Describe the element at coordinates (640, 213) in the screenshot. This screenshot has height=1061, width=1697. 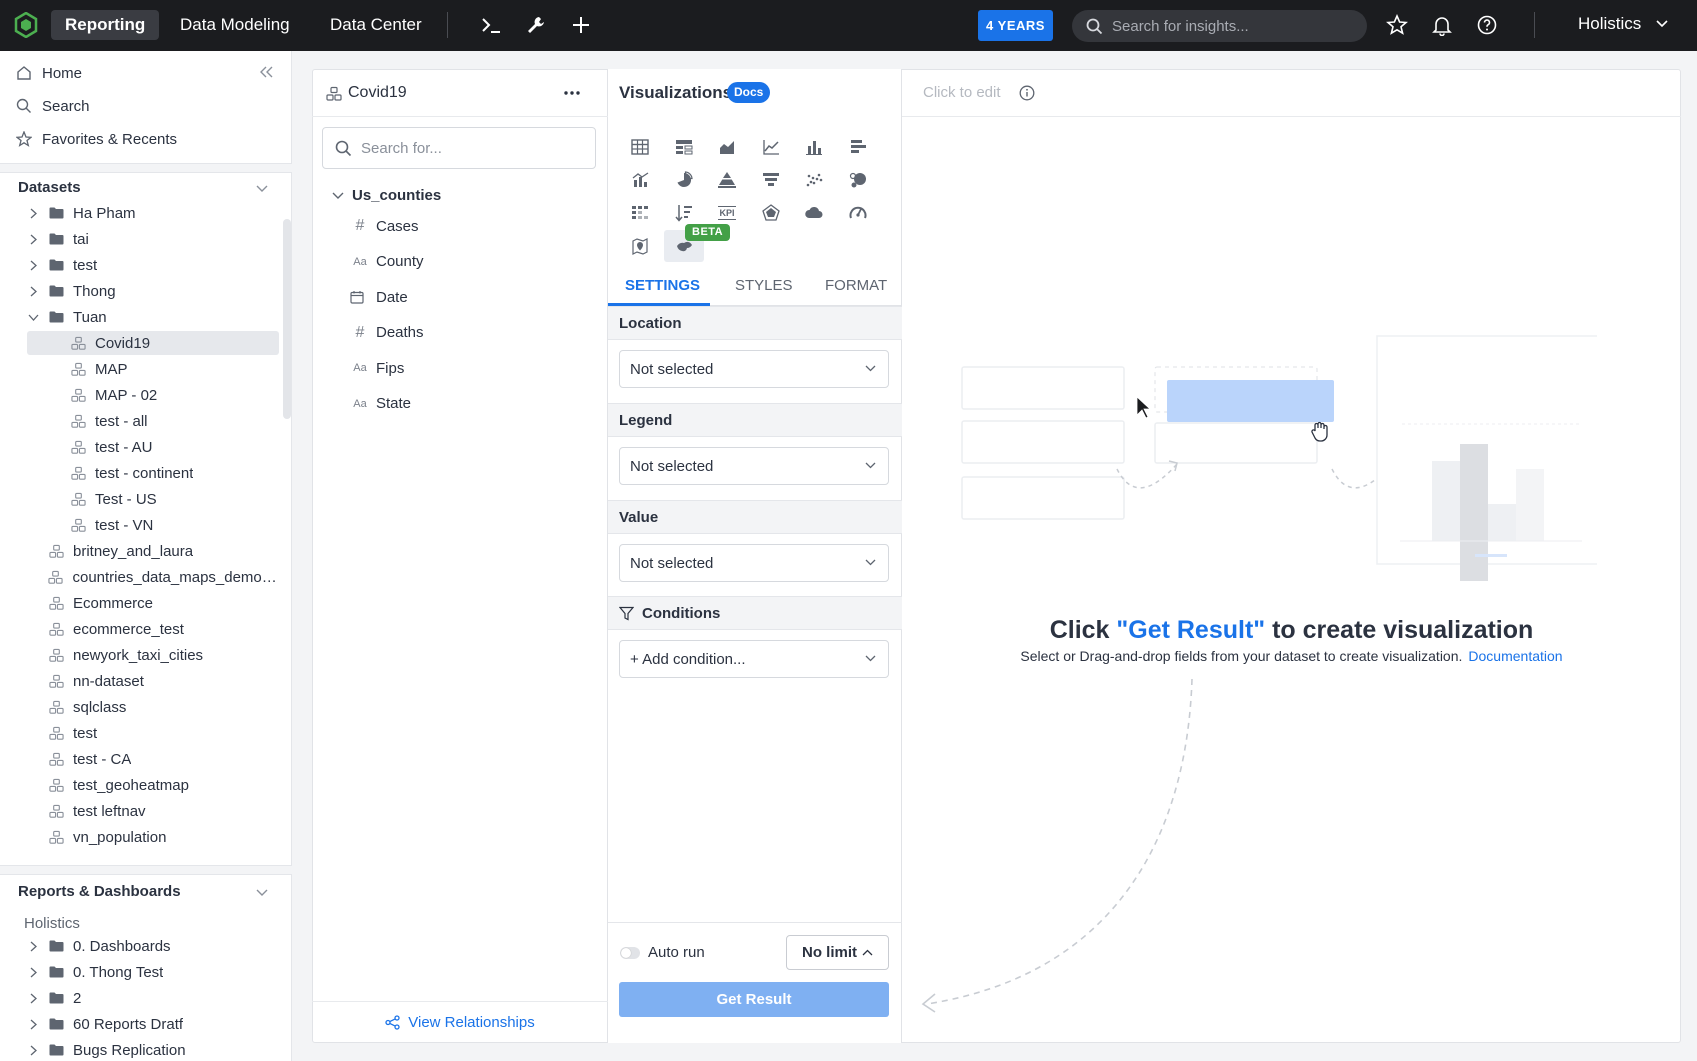
I see `conversion-funnel-icon` at that location.